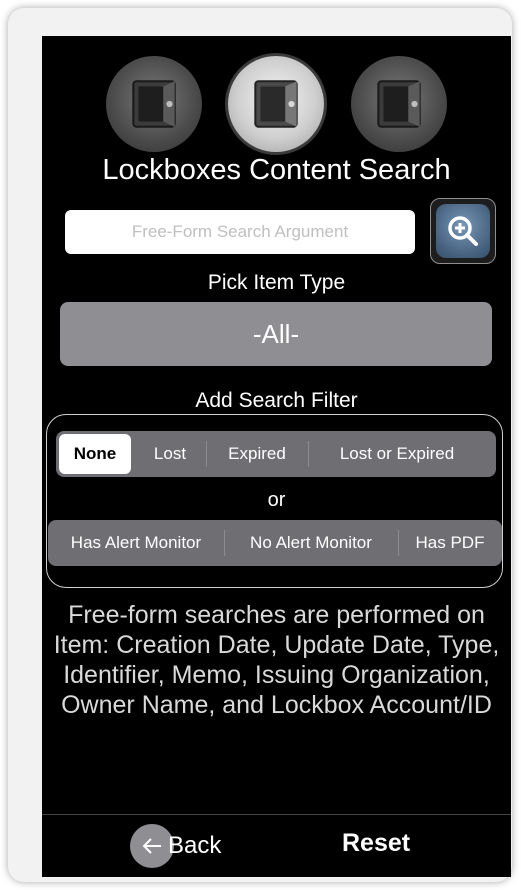 The image size is (521, 890). I want to click on zoom-in-icon, so click(463, 231).